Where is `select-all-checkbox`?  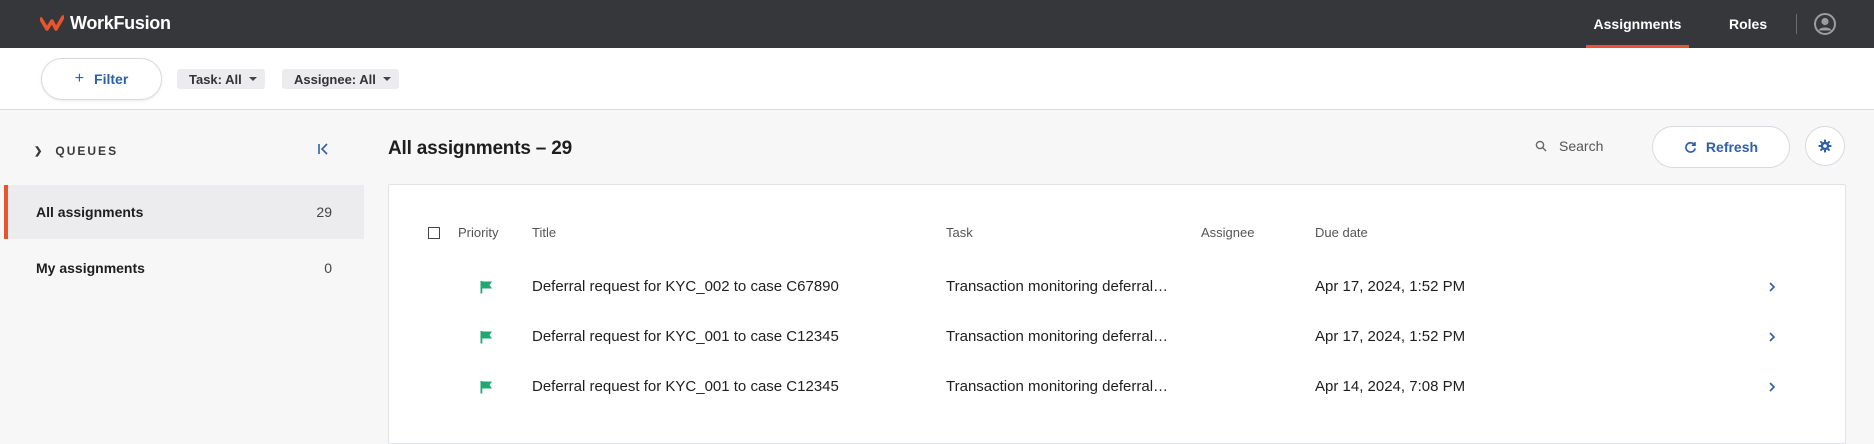 select-all-checkbox is located at coordinates (434, 233).